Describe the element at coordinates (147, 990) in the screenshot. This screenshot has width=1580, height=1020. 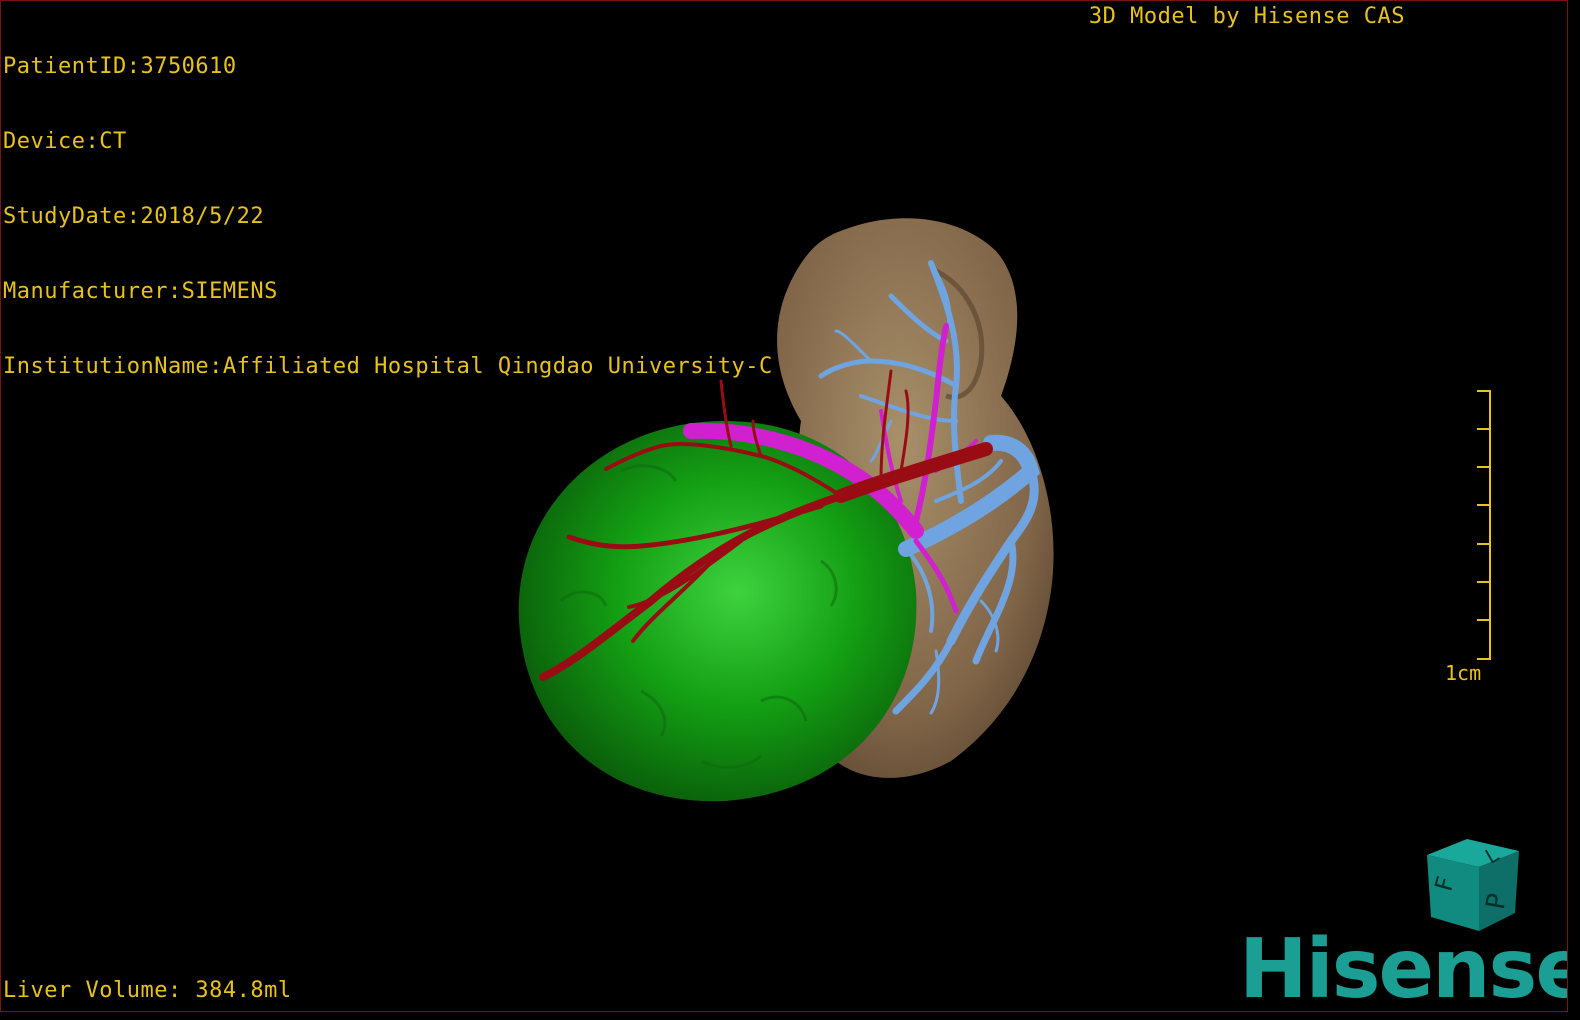
I see `liver-volume-text: Liver Volume: 384.8ml` at that location.